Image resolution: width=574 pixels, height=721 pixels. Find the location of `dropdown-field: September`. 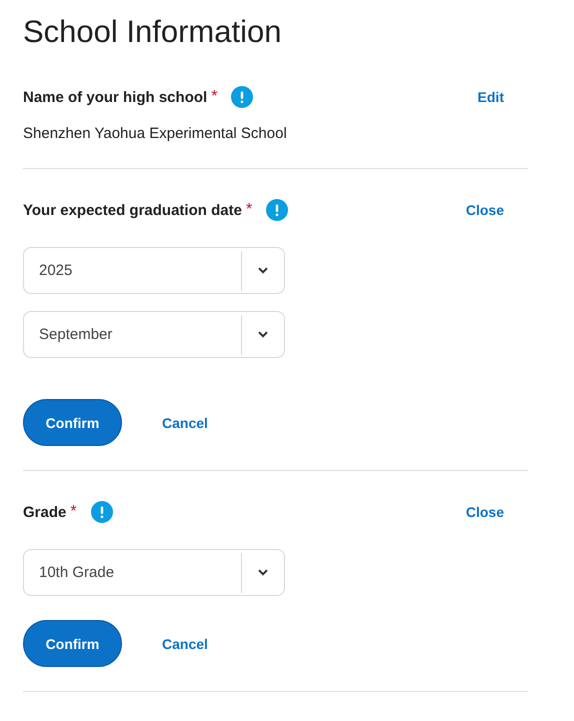

dropdown-field: September is located at coordinates (154, 334).